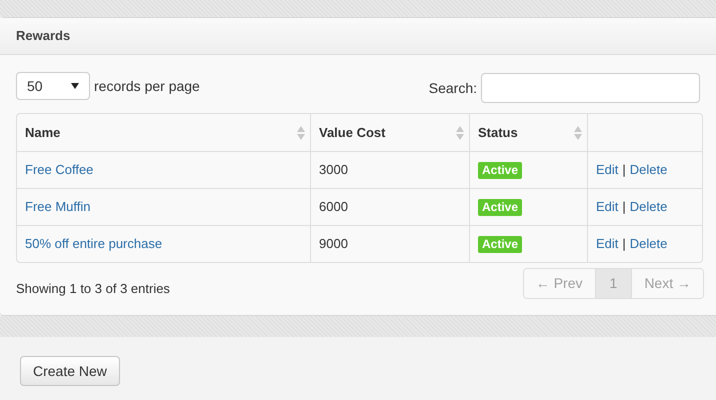 The image size is (716, 400). I want to click on panel-title: Rewards, so click(43, 36).